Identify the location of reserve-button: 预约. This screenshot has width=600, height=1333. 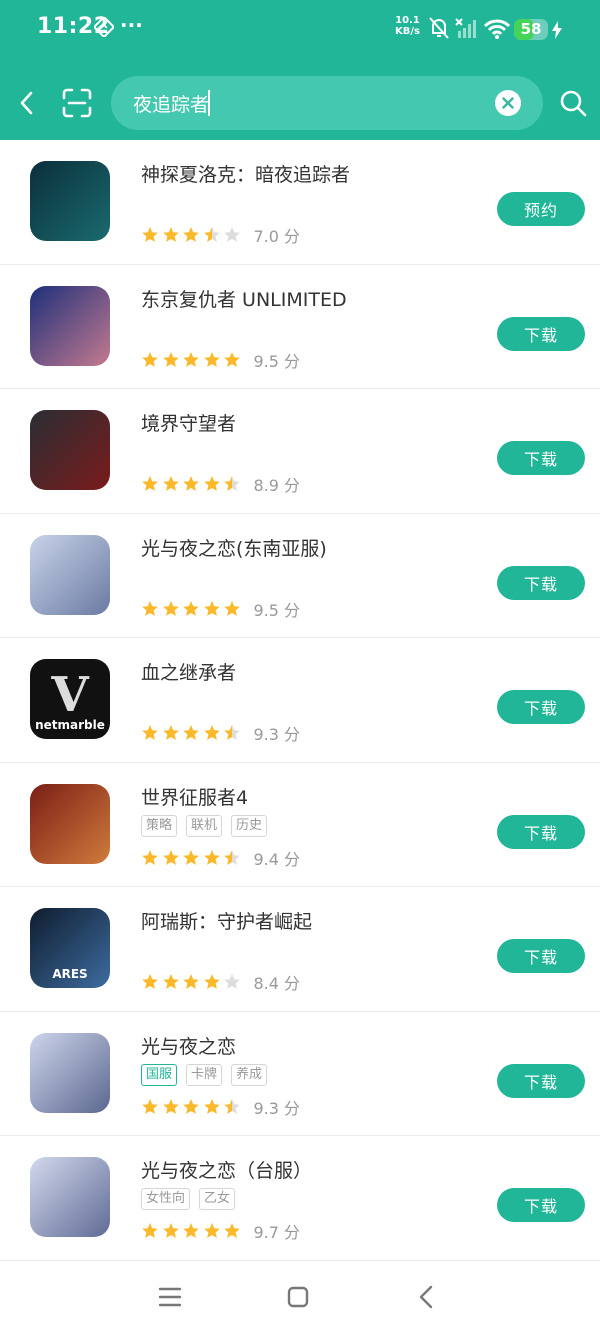
(541, 209).